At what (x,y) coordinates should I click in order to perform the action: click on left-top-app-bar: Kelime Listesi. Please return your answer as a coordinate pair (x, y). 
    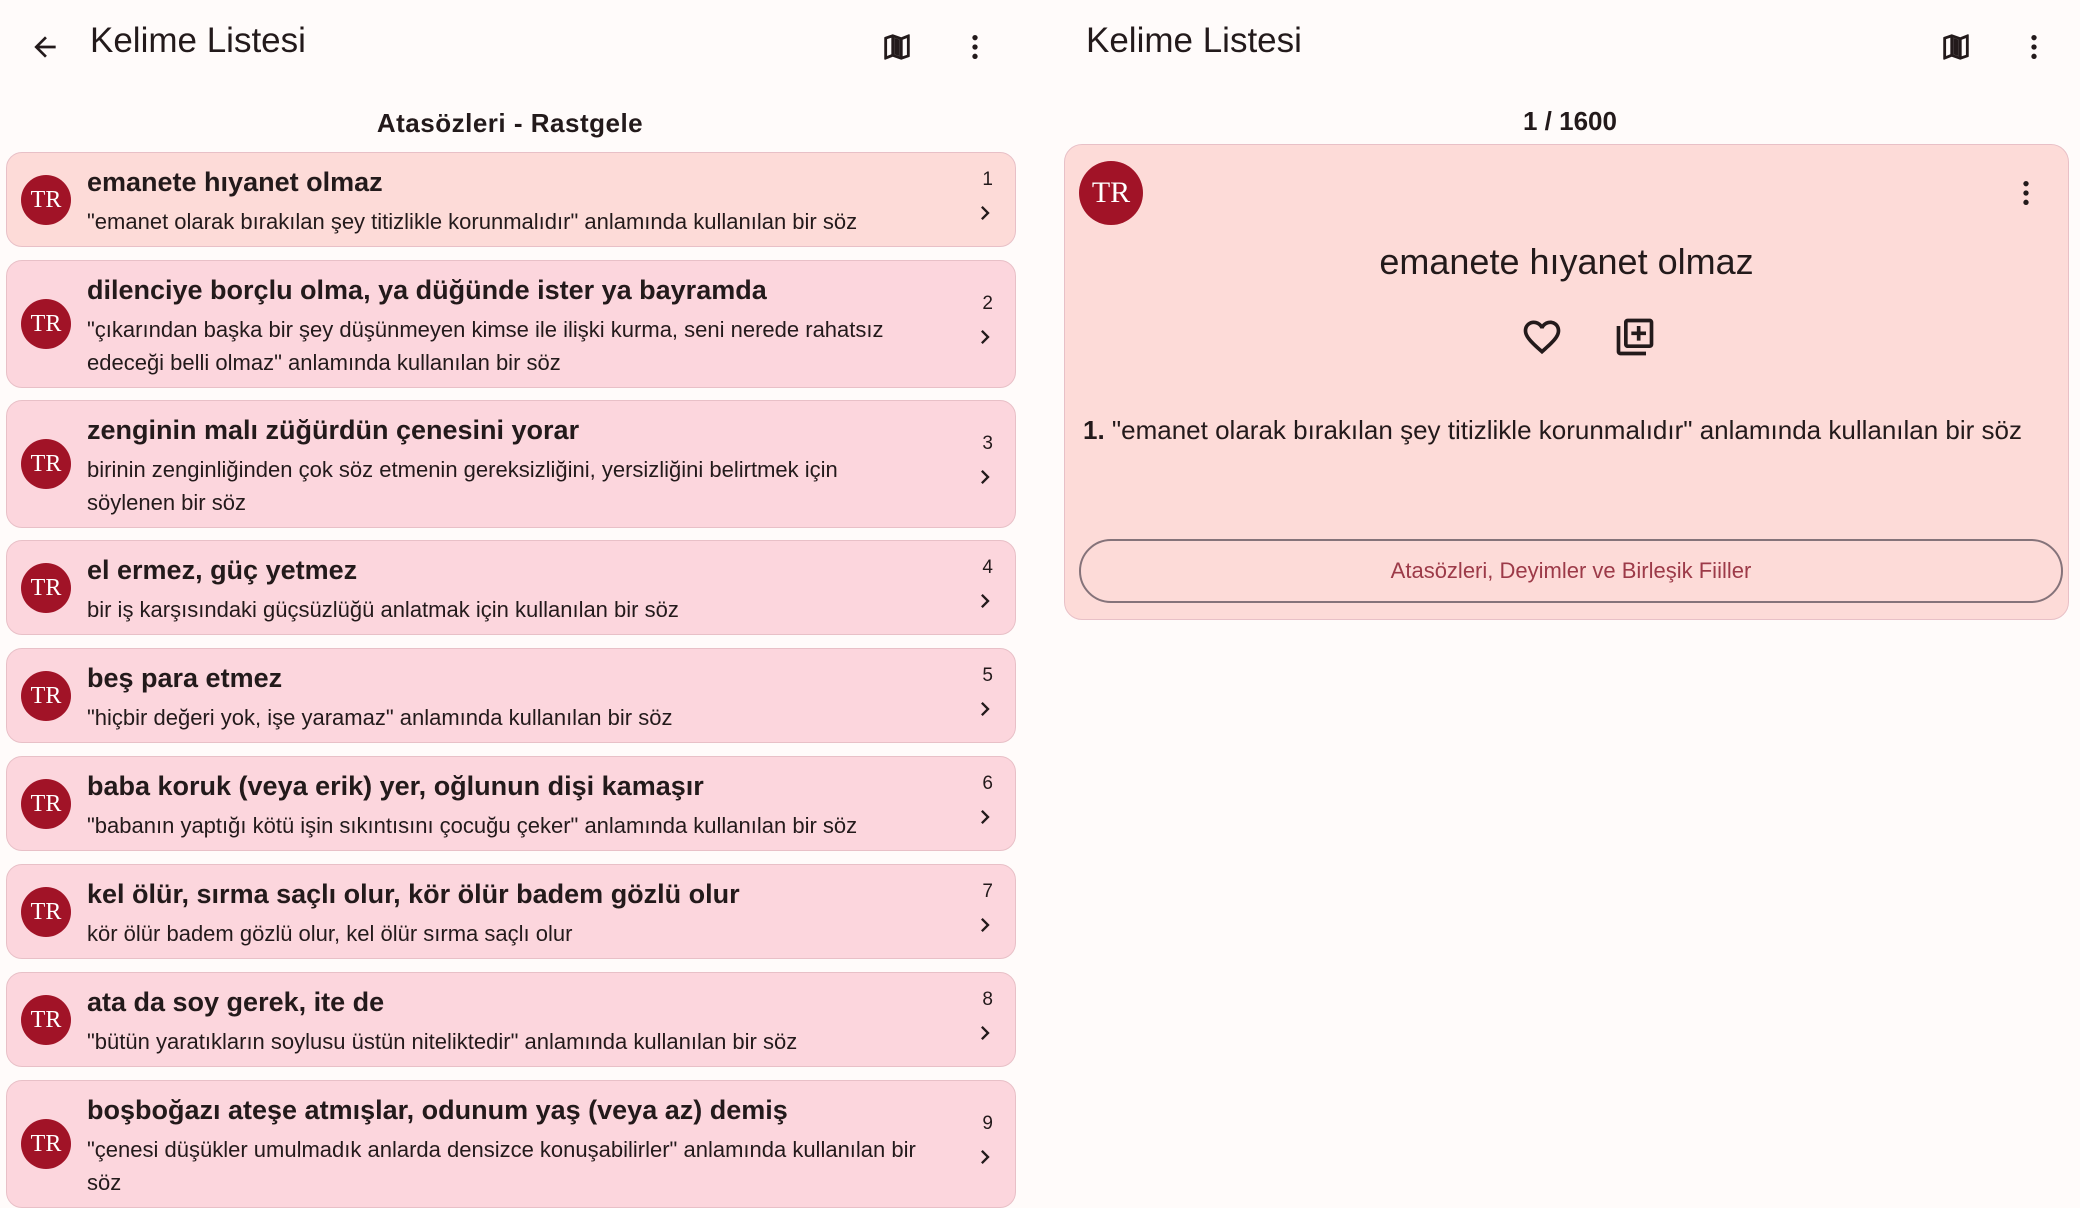
    Looking at the image, I should click on (520, 46).